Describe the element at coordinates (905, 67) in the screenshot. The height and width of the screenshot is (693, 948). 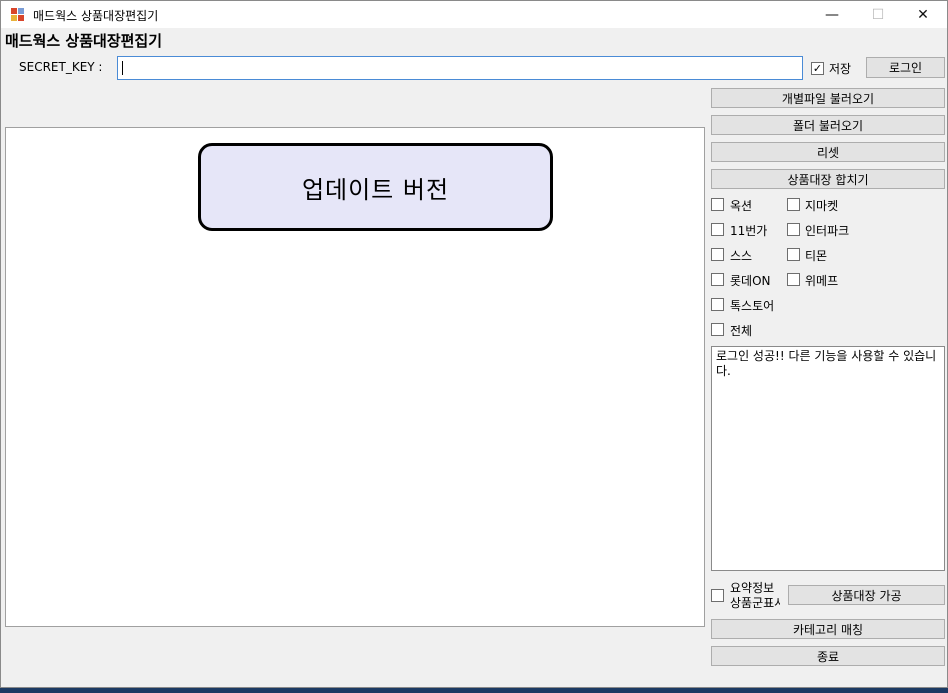
I see `login-button: 로그인` at that location.